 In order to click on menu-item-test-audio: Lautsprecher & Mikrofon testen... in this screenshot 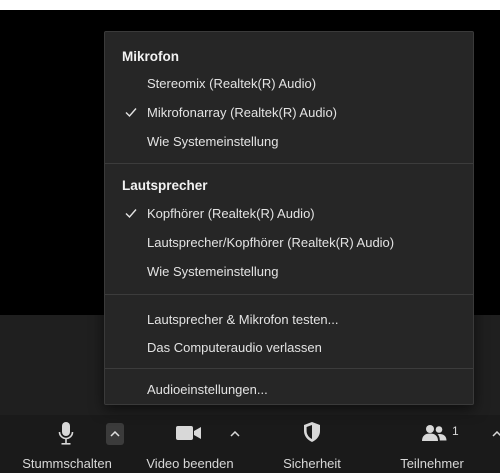, I will do `click(289, 320)`.